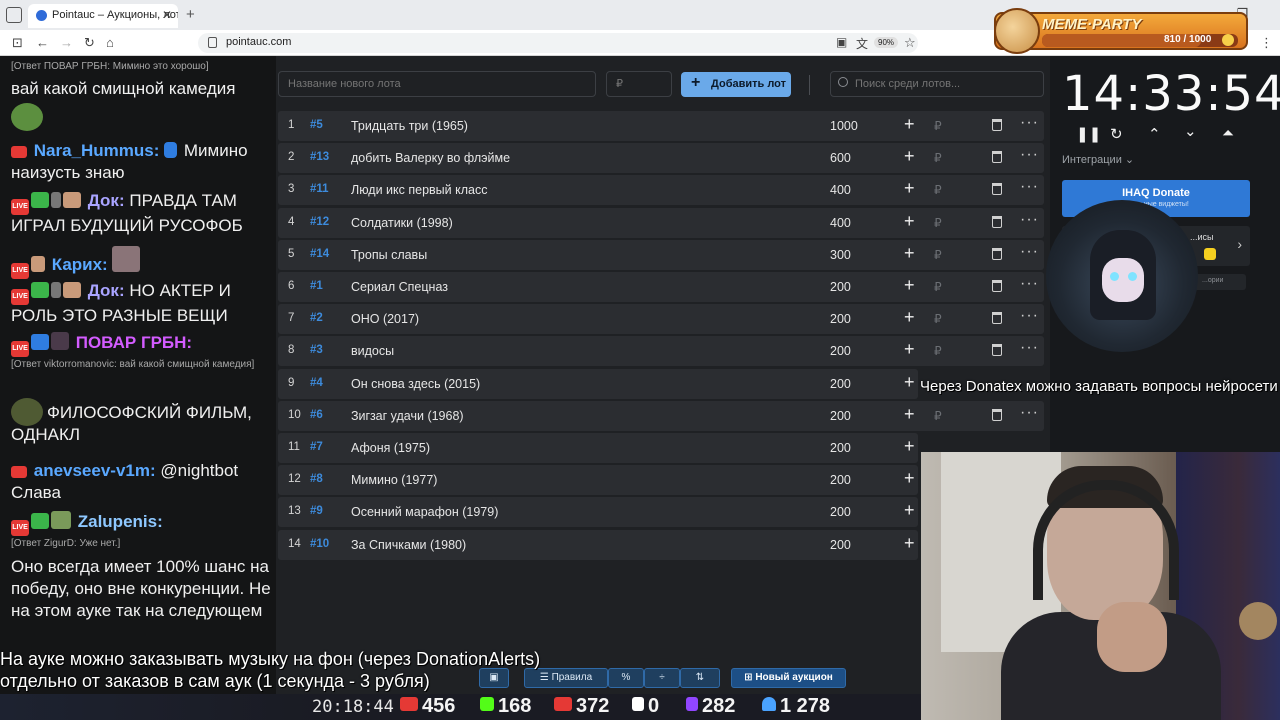 This screenshot has width=1280, height=720. I want to click on pause-icon: ❚❚, so click(1088, 134).